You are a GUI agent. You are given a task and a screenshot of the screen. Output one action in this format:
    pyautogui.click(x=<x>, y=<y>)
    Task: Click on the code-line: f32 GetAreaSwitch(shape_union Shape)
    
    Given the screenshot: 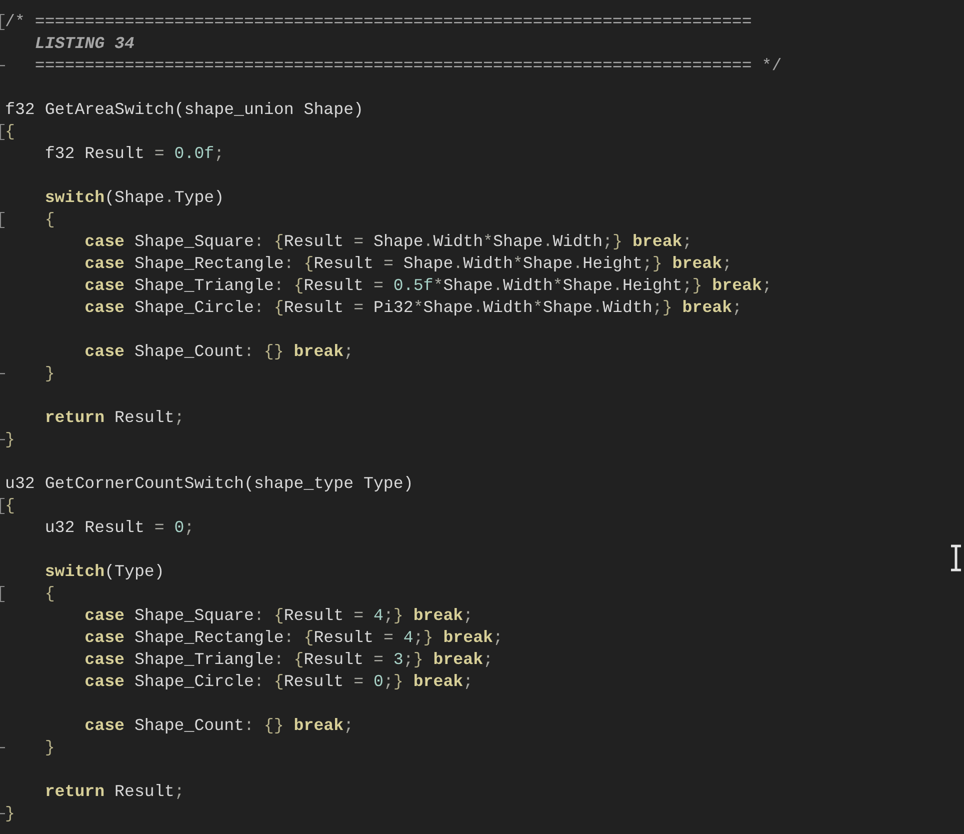 What is the action you would take?
    pyautogui.click(x=184, y=110)
    